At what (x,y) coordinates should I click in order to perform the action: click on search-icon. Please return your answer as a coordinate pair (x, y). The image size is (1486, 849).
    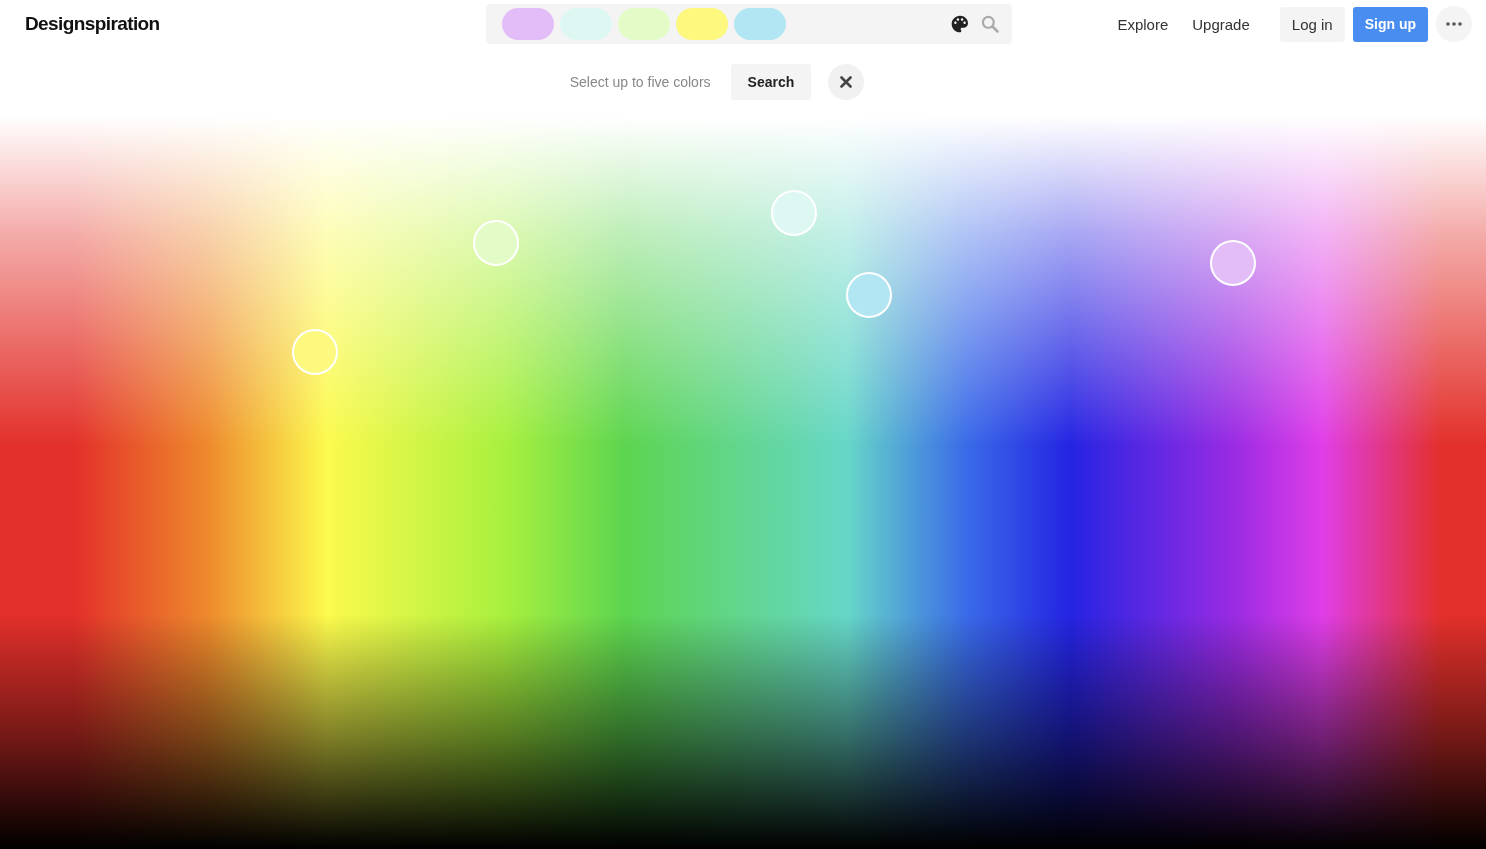
    Looking at the image, I should click on (990, 24).